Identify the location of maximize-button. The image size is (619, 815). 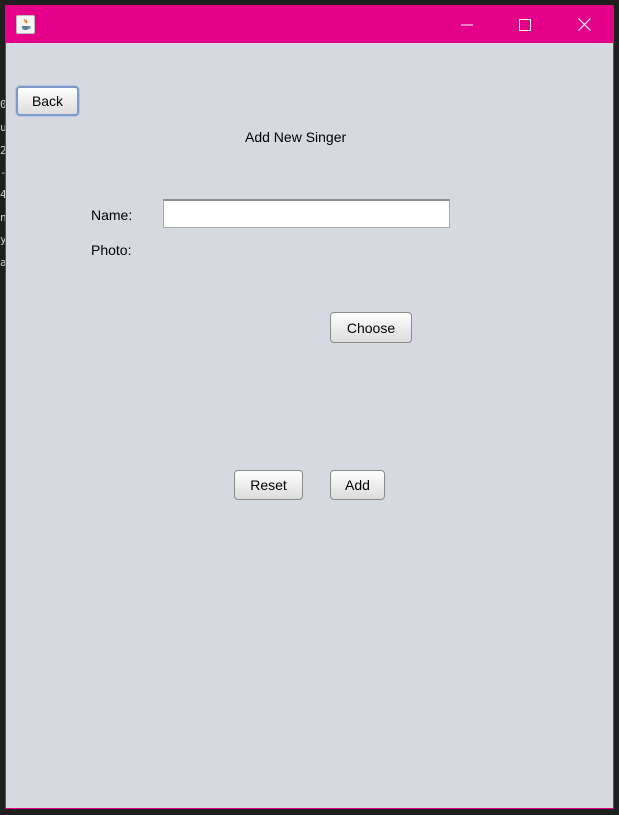
(525, 24).